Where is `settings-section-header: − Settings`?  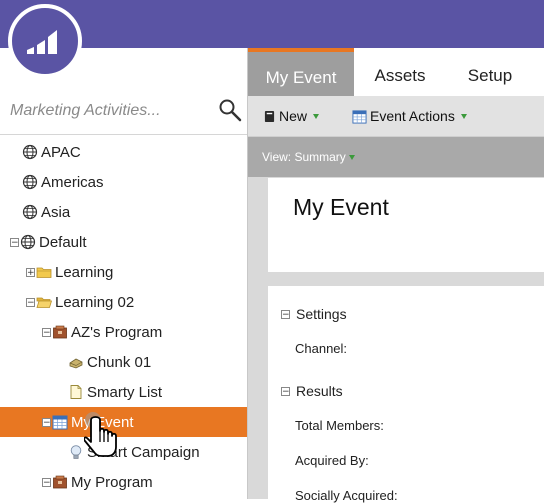 settings-section-header: − Settings is located at coordinates (314, 314).